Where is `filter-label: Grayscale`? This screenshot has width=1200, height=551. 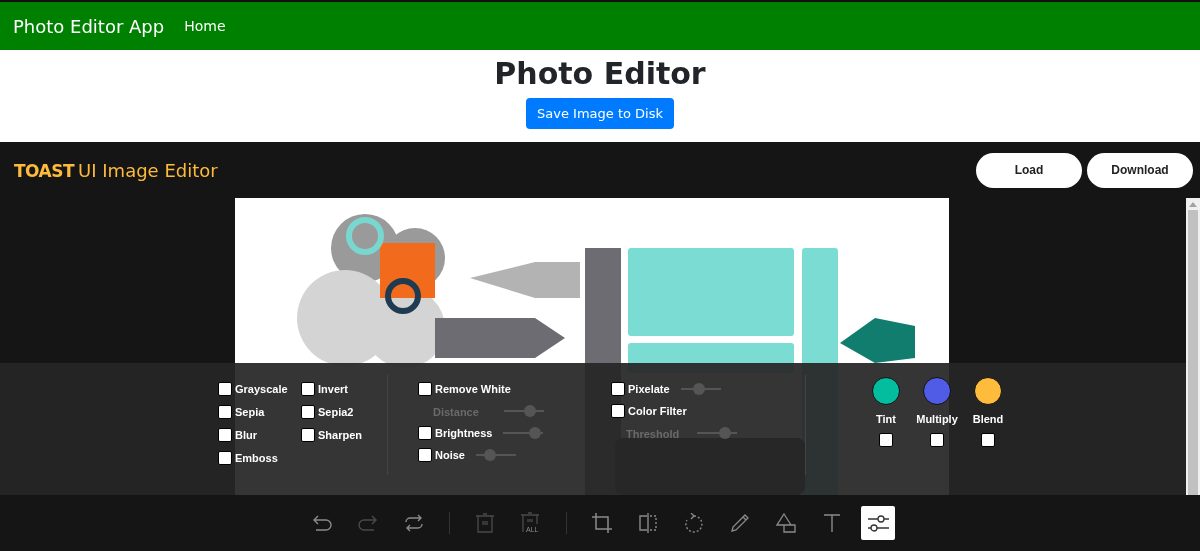
filter-label: Grayscale is located at coordinates (261, 389).